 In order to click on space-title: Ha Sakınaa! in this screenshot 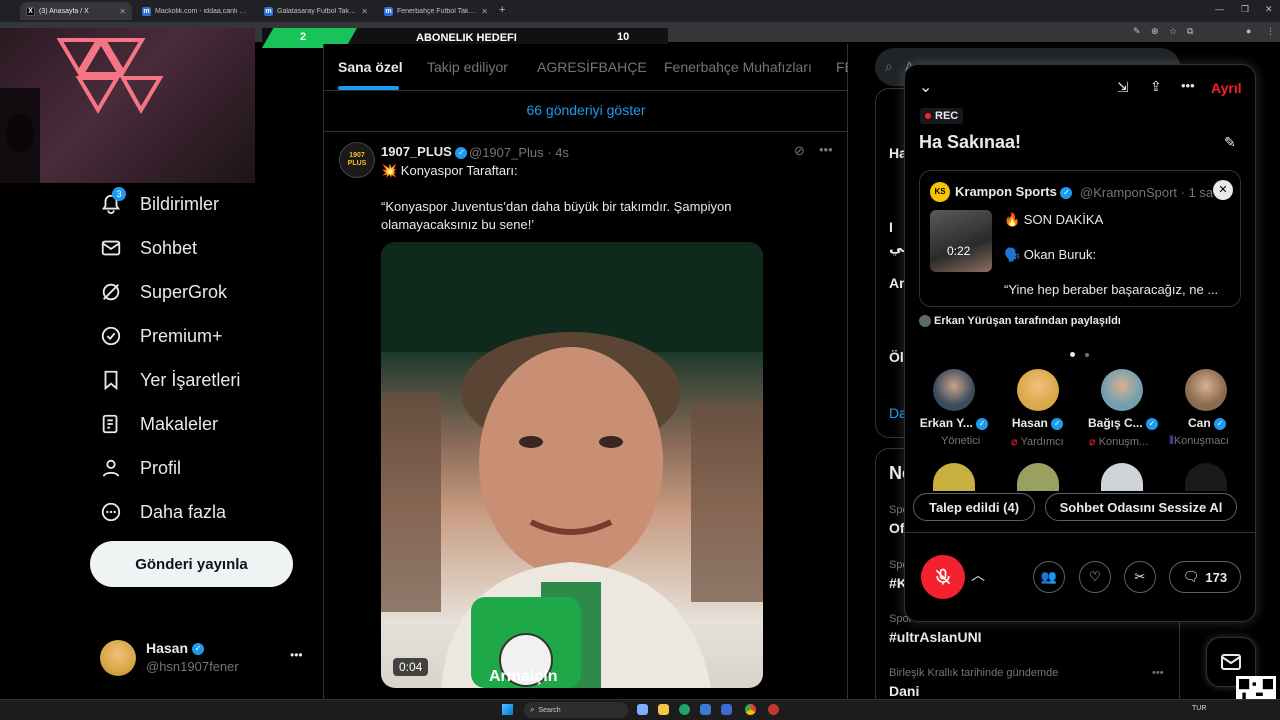, I will do `click(970, 142)`.